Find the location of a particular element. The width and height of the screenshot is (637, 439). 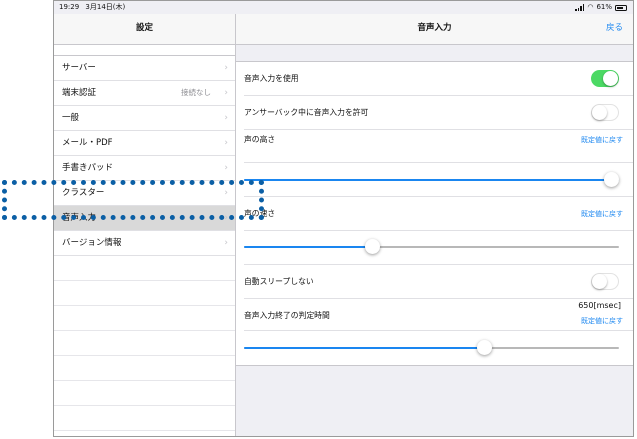

row-speed-slider is located at coordinates (438, 248).